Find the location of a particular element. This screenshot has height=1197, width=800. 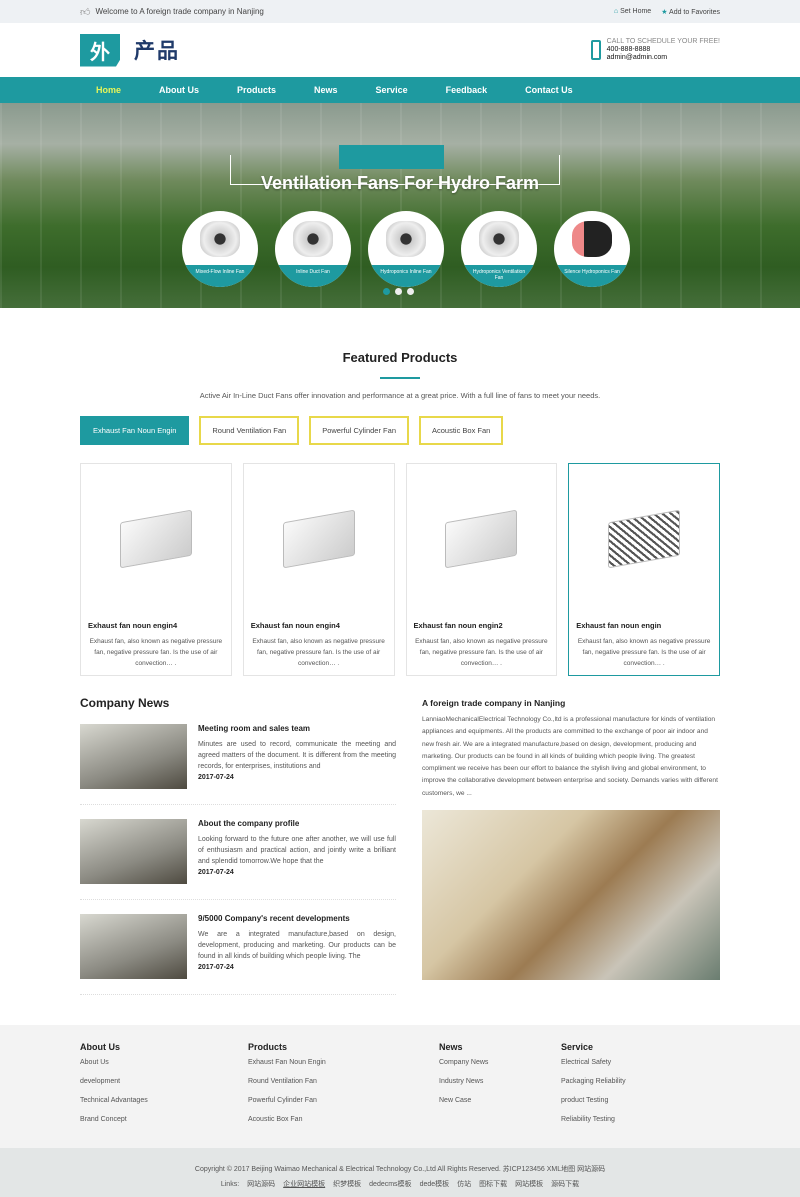

friend-link: 织梦模板 is located at coordinates (347, 1184).